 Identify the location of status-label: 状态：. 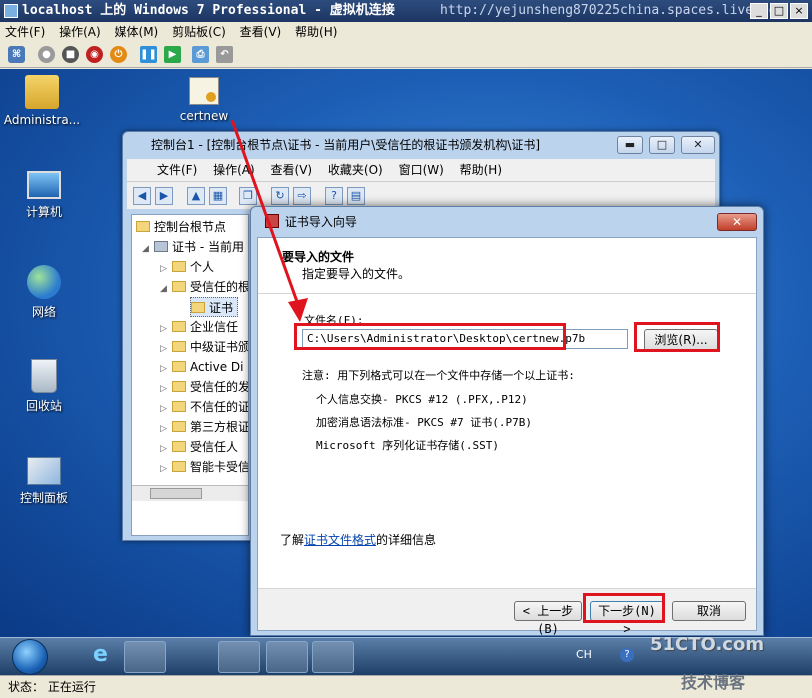
(26, 687).